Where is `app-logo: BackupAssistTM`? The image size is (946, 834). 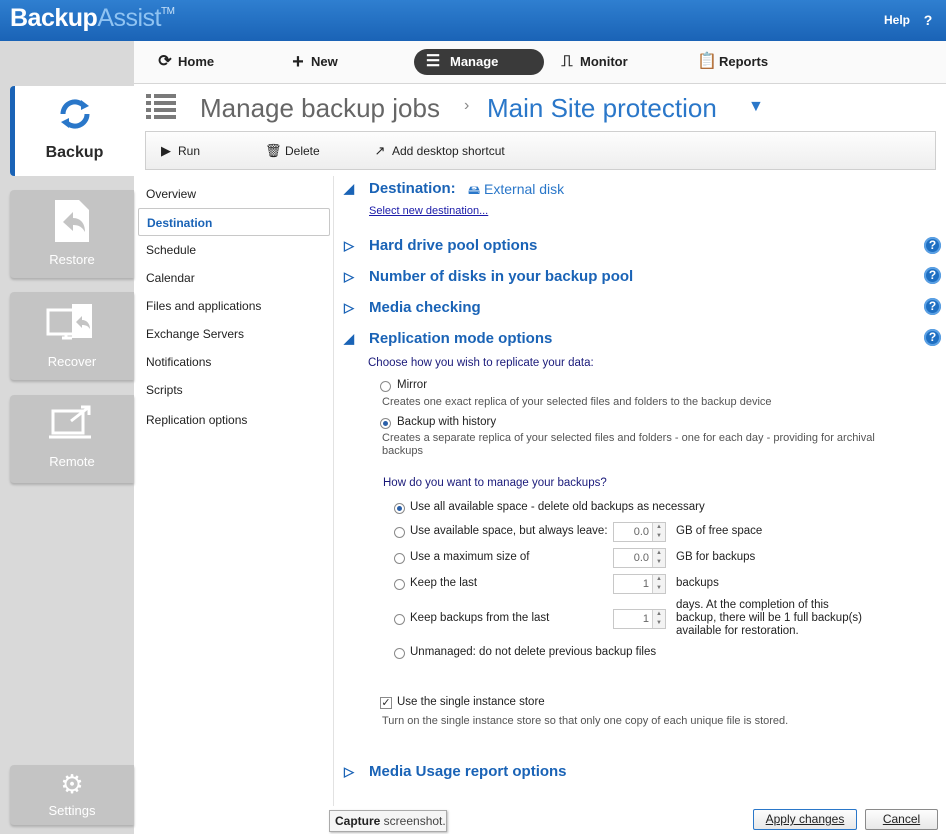
app-logo: BackupAssistTM is located at coordinates (92, 18).